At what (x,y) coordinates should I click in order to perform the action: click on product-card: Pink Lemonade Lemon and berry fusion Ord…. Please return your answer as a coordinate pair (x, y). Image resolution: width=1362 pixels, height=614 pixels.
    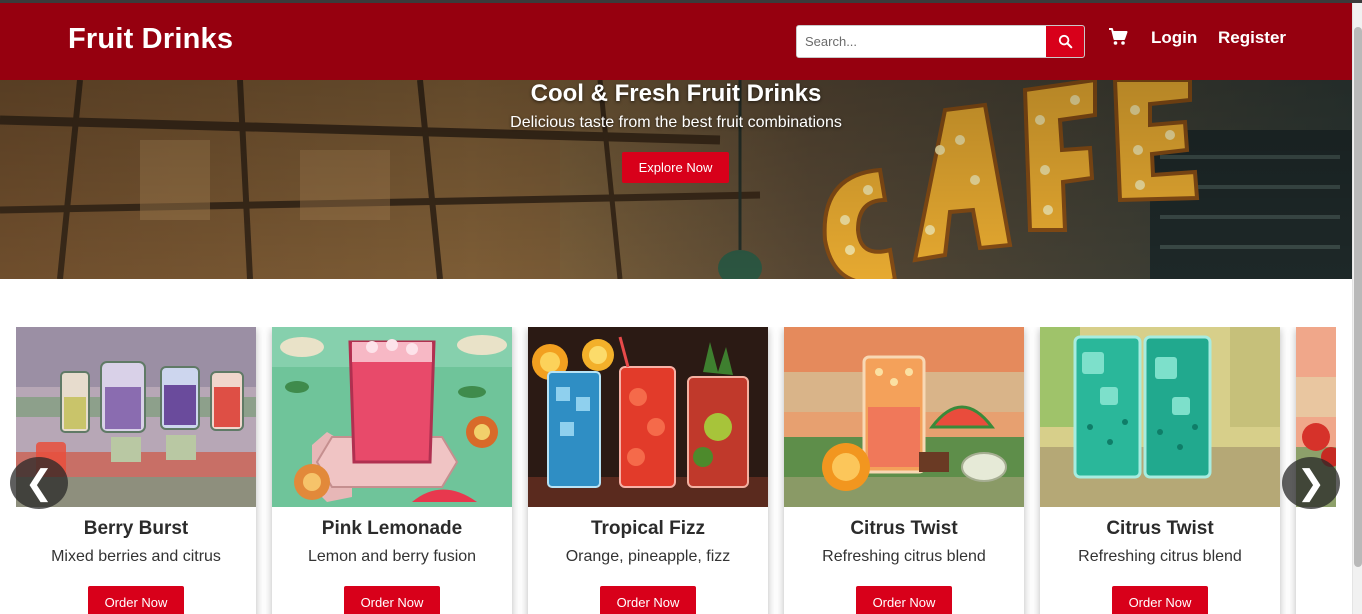
    Looking at the image, I should click on (392, 470).